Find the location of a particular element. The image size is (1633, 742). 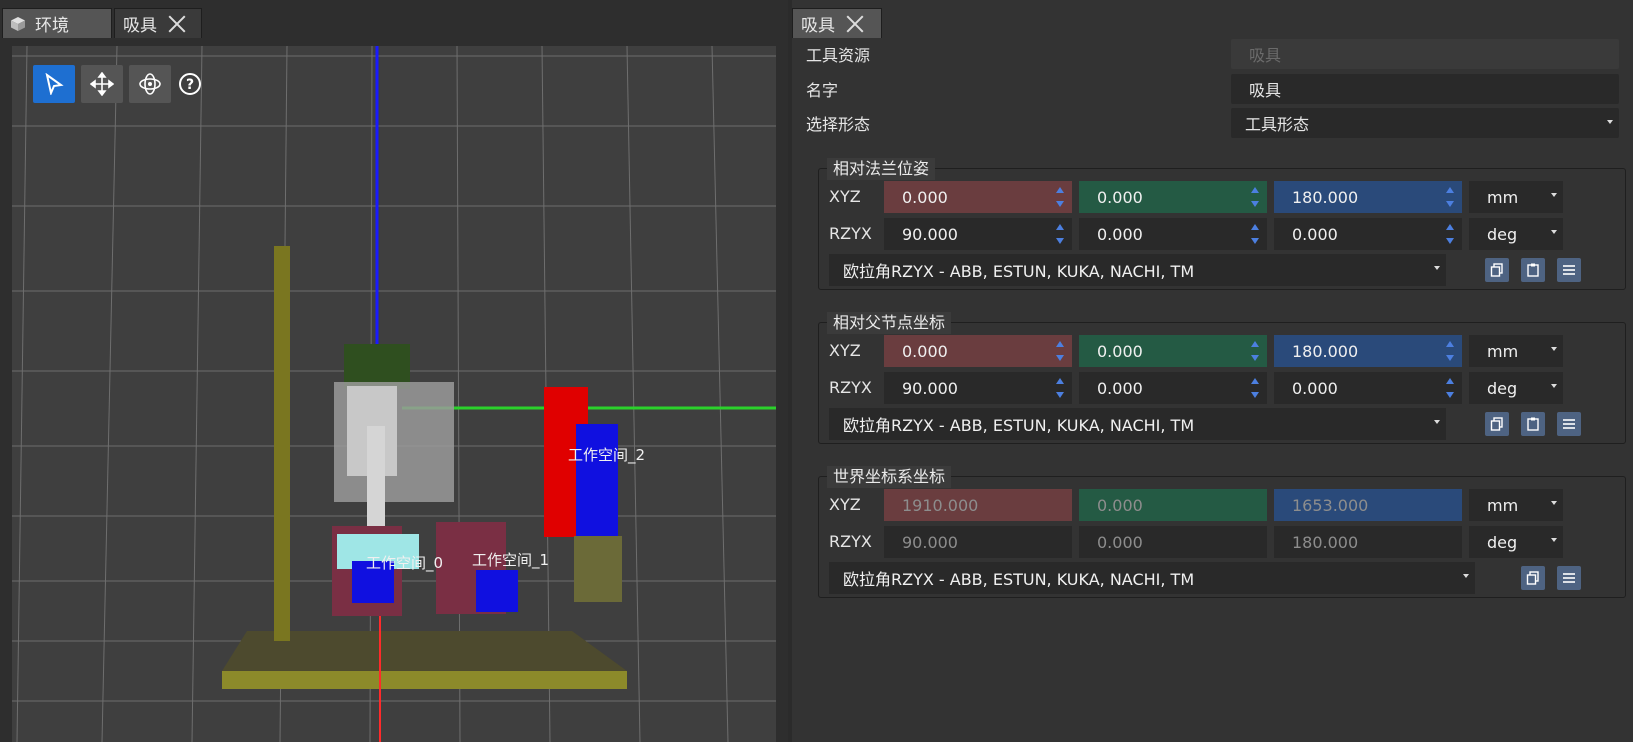

left-tab-bar: 环境 吸具 is located at coordinates (102, 19).